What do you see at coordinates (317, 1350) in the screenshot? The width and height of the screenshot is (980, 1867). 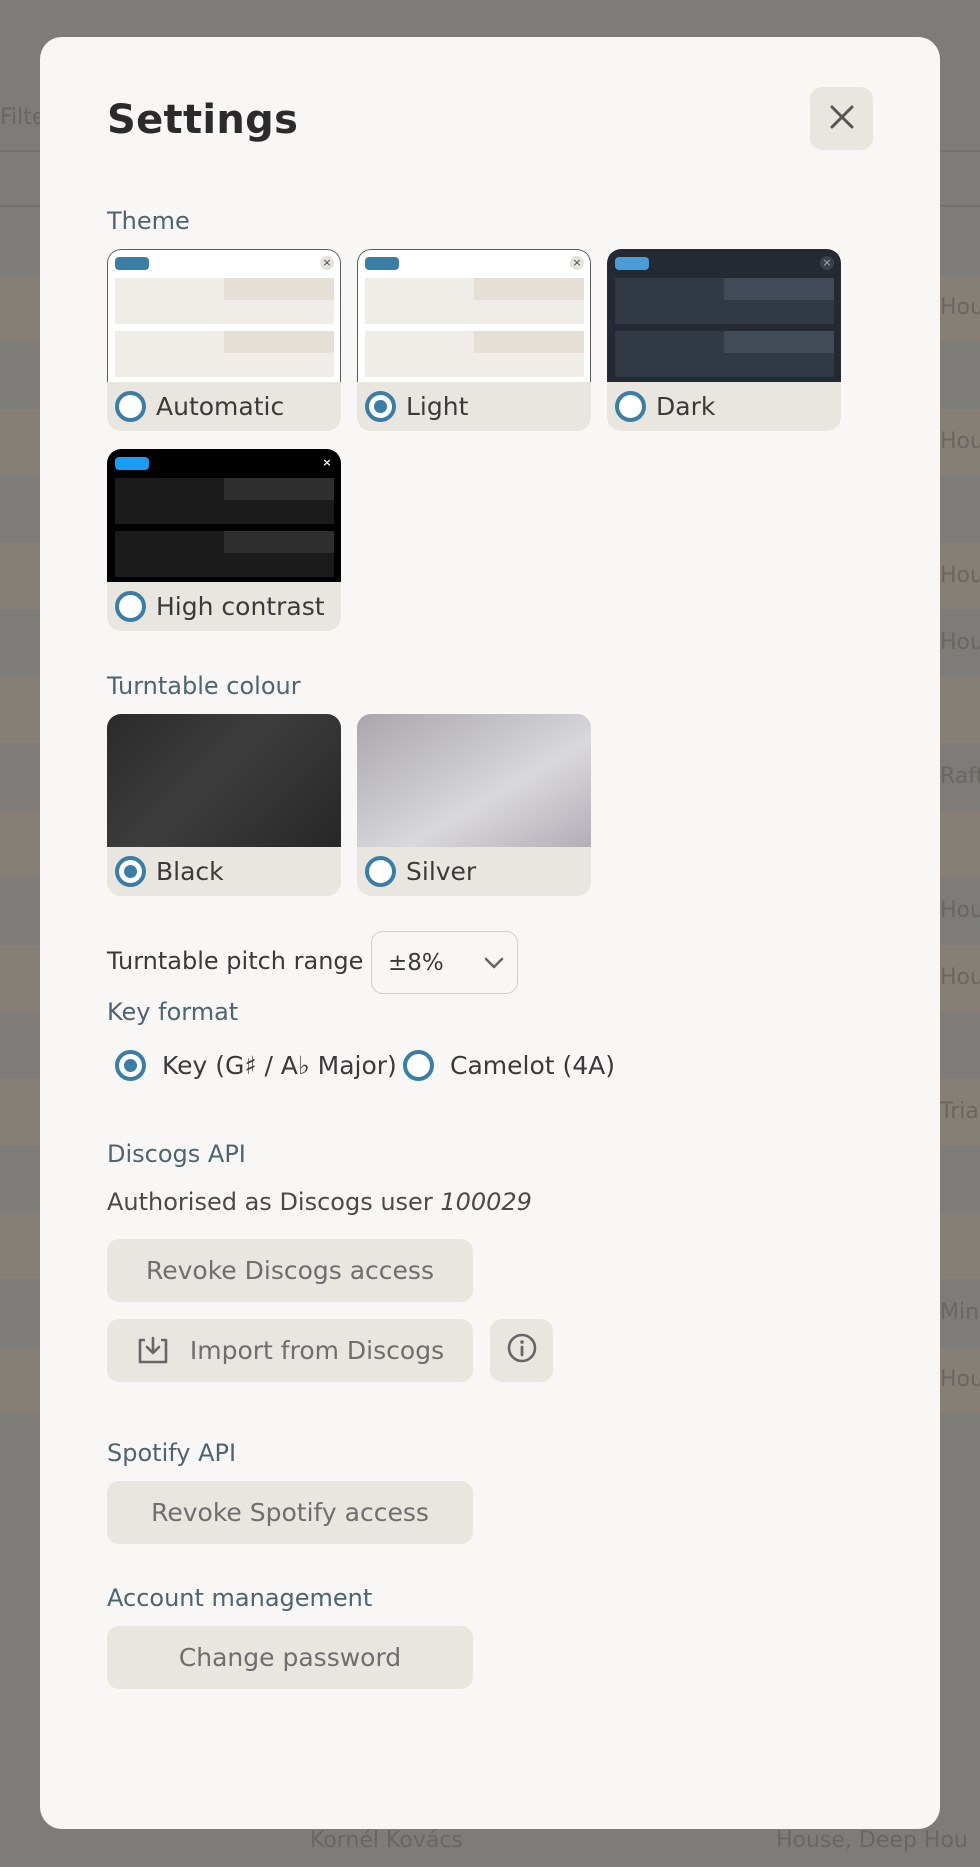 I see `import-discogs-label: Import from Discogs` at bounding box center [317, 1350].